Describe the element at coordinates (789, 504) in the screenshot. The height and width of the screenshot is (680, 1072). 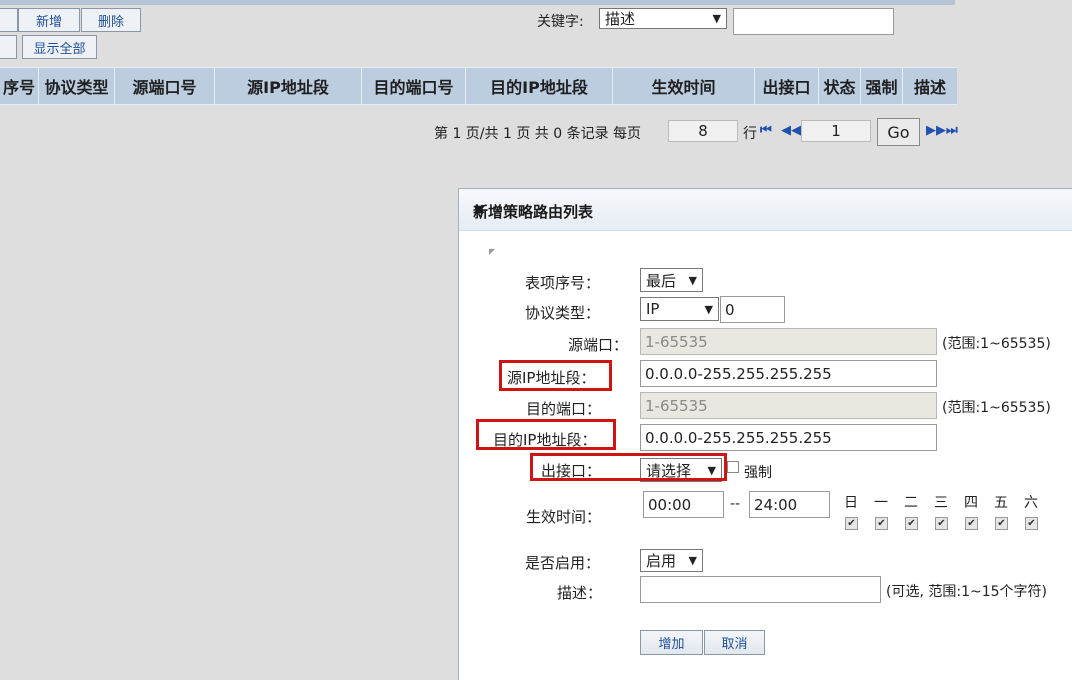
I see `time-end-input: 24:00` at that location.